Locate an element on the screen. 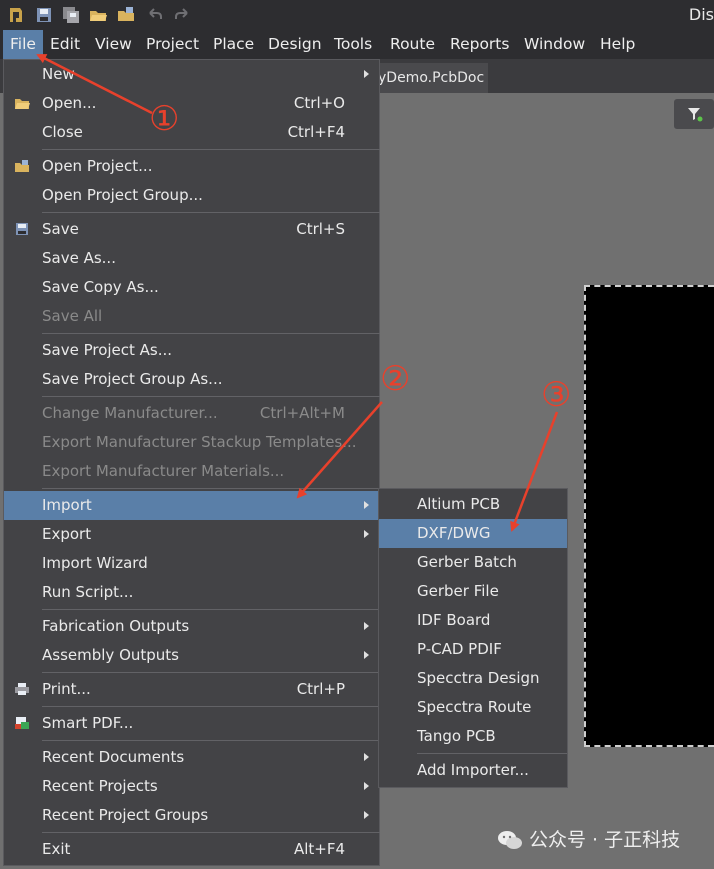  import-pcad-pdif: P-CAD PDIF is located at coordinates (473, 649).